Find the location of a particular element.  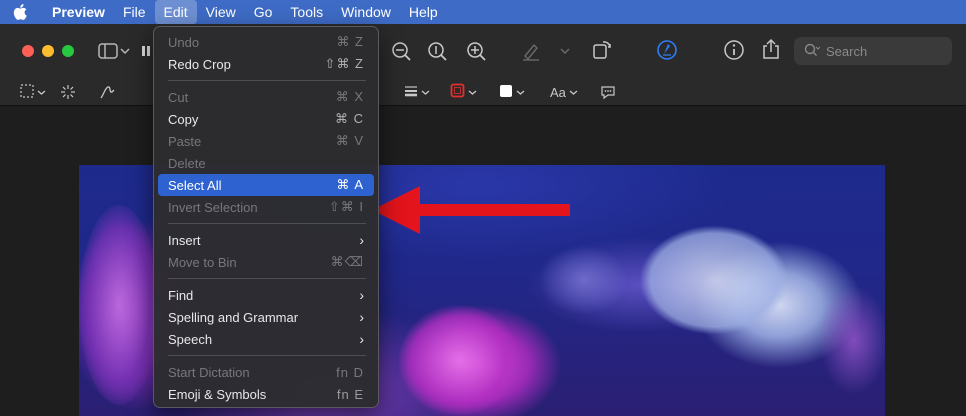

menu-item-speech: Speech › is located at coordinates (266, 339).